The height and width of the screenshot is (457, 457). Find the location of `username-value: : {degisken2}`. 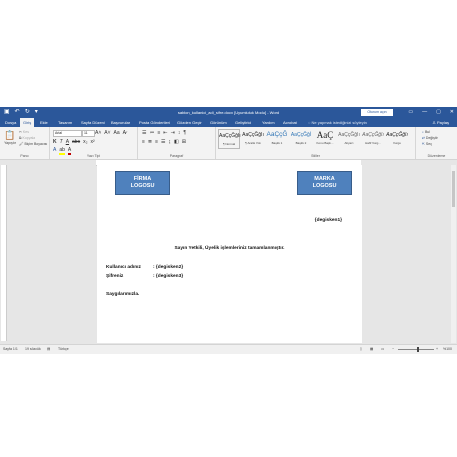

username-value: : {degisken2} is located at coordinates (168, 267).